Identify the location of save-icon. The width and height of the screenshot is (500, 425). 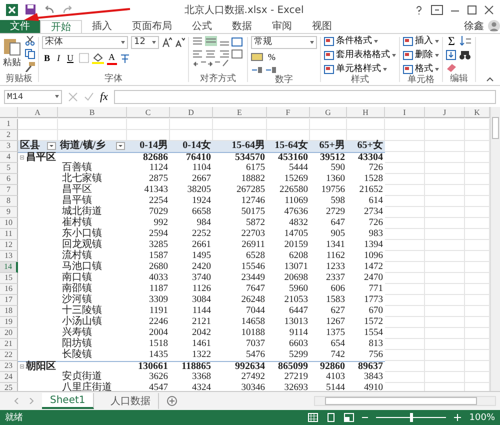
(30, 10).